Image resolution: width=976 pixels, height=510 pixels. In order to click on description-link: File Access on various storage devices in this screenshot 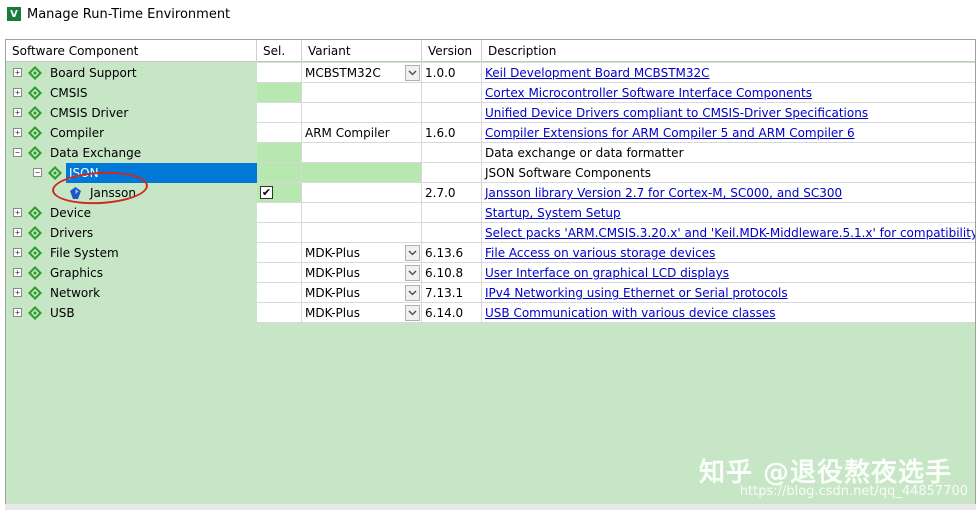, I will do `click(600, 253)`.